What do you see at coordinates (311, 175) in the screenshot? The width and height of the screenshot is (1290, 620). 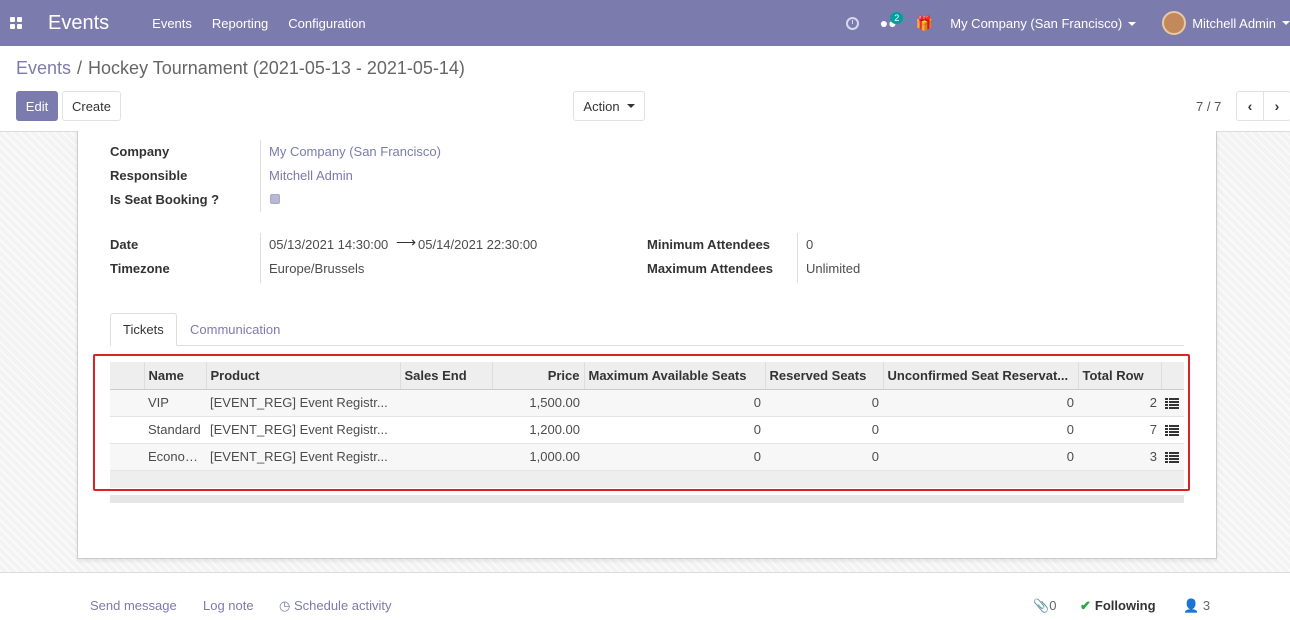 I see `responsible-value-link: Mitchell Admin` at bounding box center [311, 175].